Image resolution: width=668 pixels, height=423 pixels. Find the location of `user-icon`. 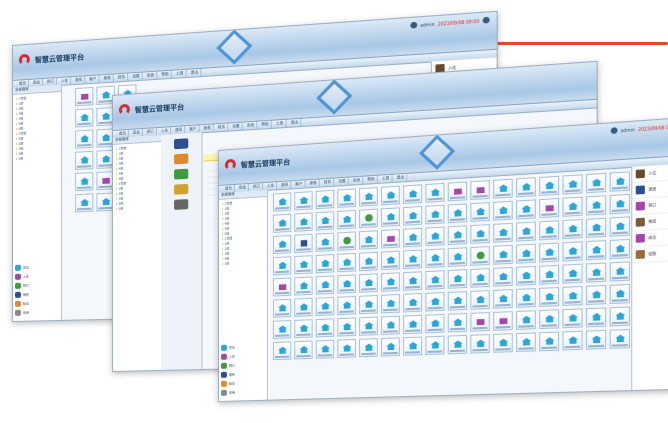

user-icon is located at coordinates (413, 25).